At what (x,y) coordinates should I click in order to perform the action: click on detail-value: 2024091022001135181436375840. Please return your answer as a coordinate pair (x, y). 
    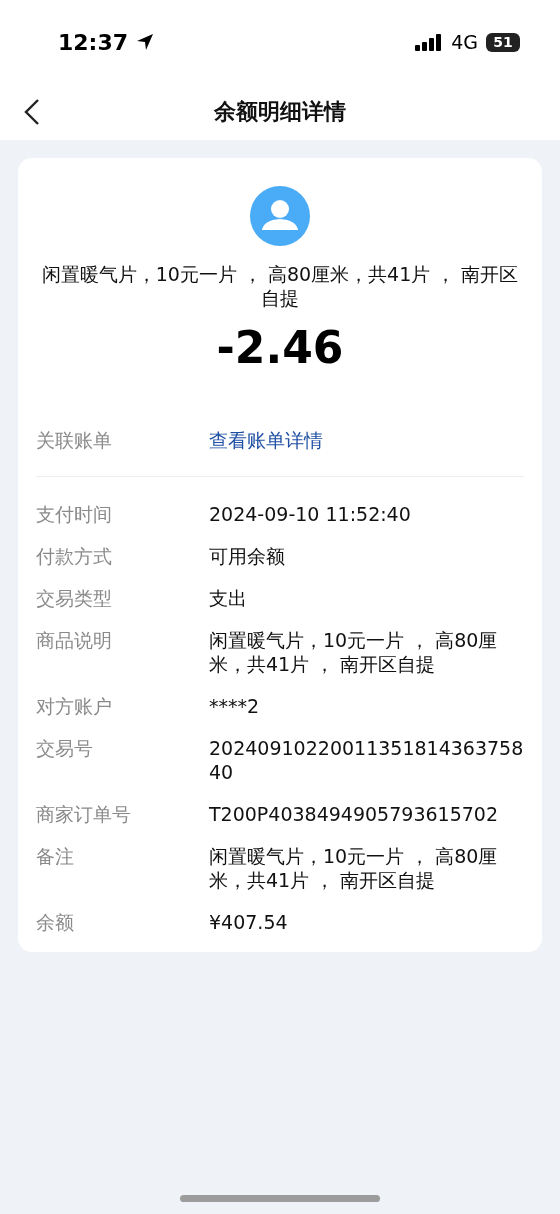
    Looking at the image, I should click on (366, 760).